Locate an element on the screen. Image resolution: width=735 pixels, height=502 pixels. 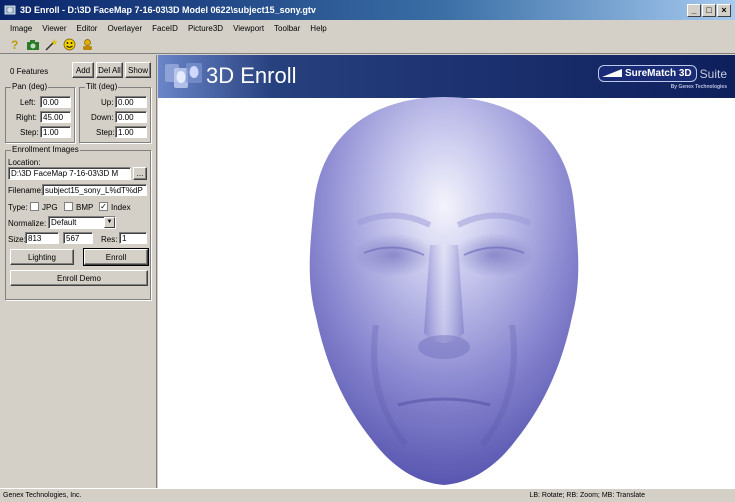
enroll-demo-button: Enroll Demo is located at coordinates (79, 278).